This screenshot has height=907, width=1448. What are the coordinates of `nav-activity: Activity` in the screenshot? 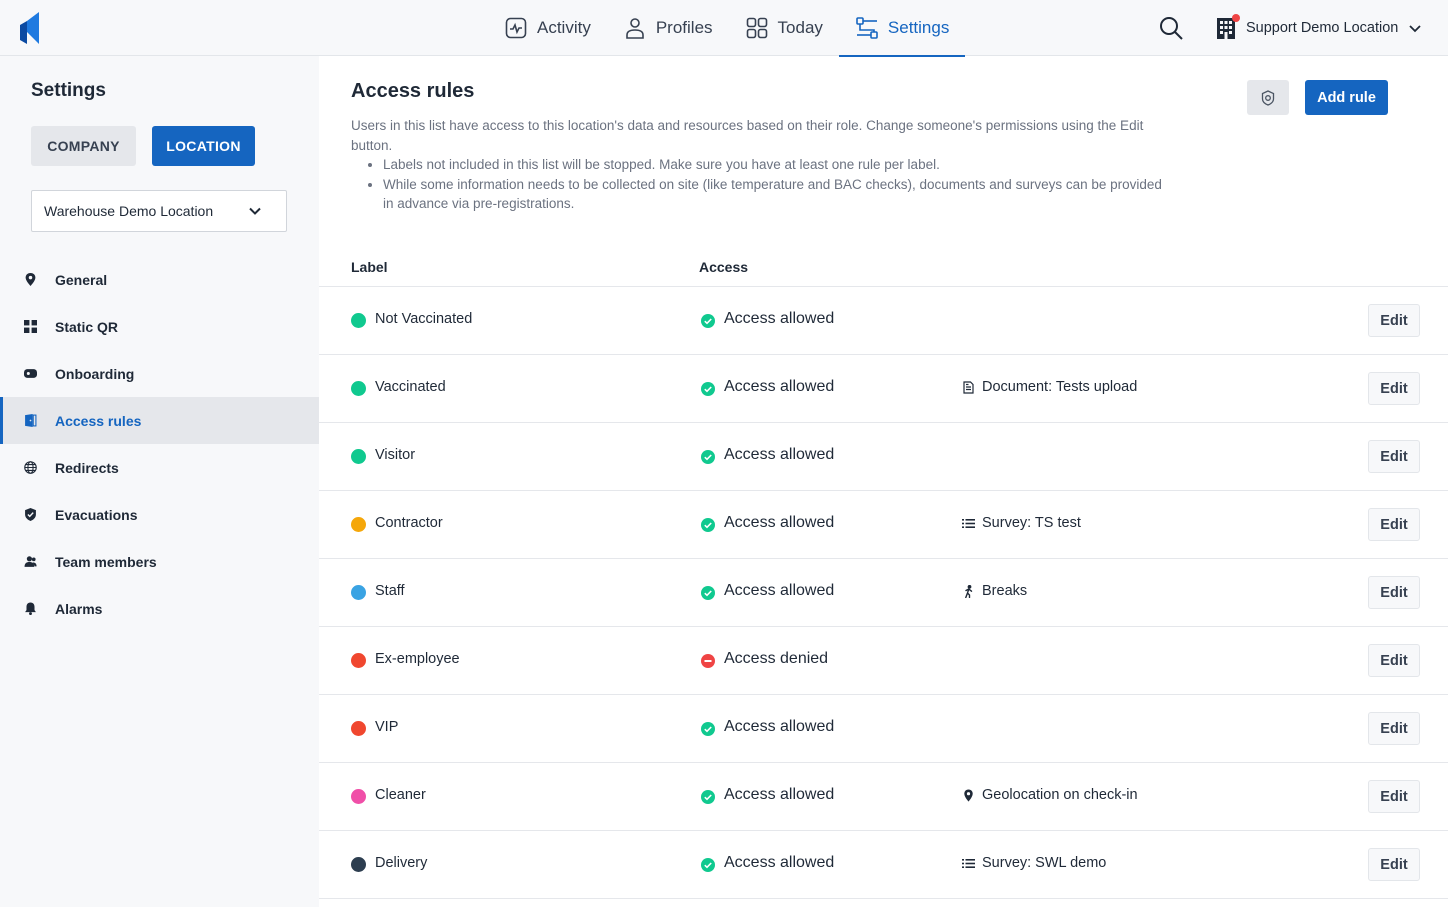 It's located at (547, 28).